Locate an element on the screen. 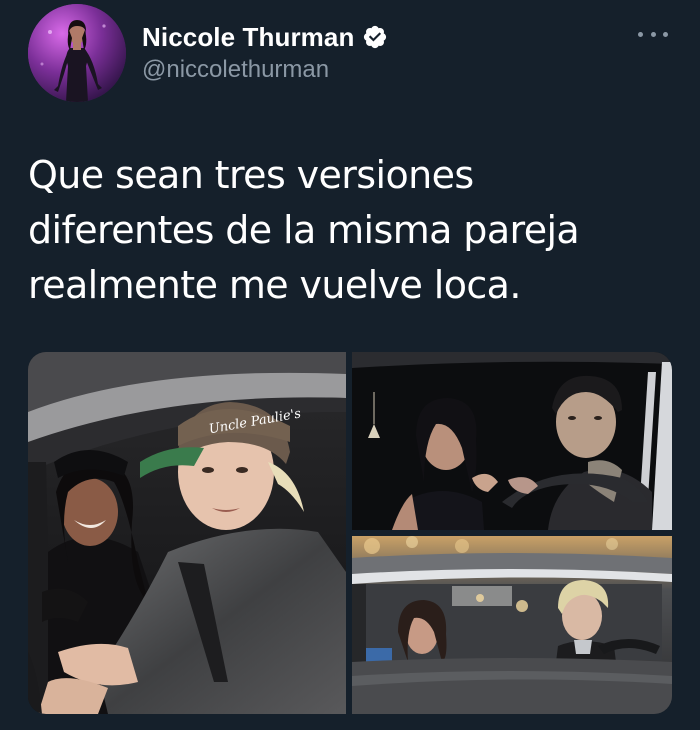 This screenshot has width=700, height=730. avatar is located at coordinates (77, 53).